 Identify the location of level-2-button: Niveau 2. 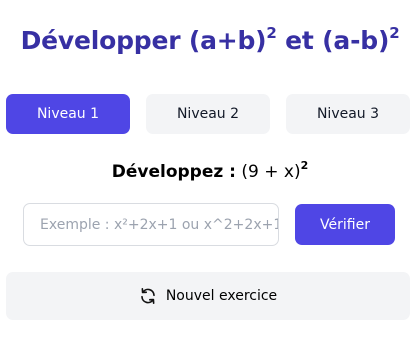
(208, 114).